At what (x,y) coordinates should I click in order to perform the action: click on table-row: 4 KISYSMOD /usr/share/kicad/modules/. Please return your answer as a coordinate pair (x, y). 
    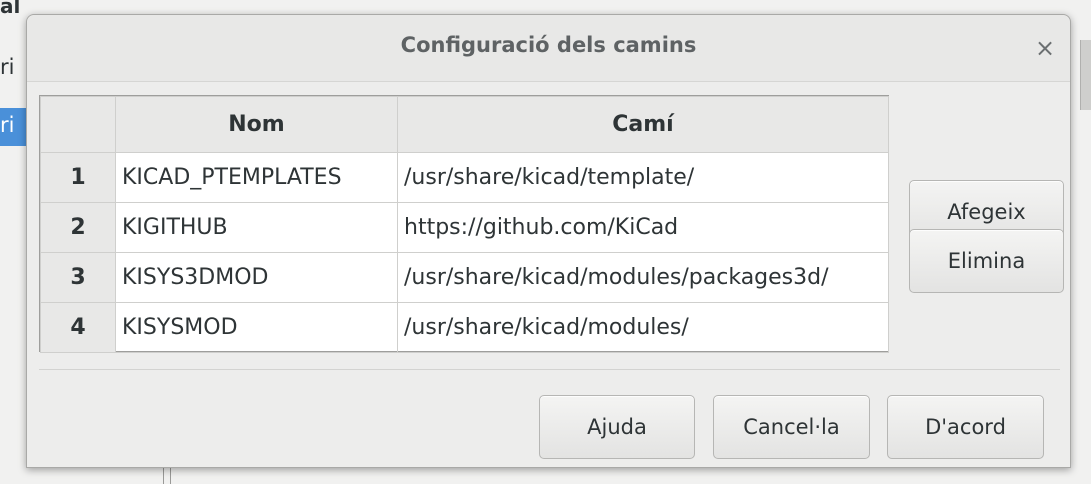
    Looking at the image, I should click on (464, 327).